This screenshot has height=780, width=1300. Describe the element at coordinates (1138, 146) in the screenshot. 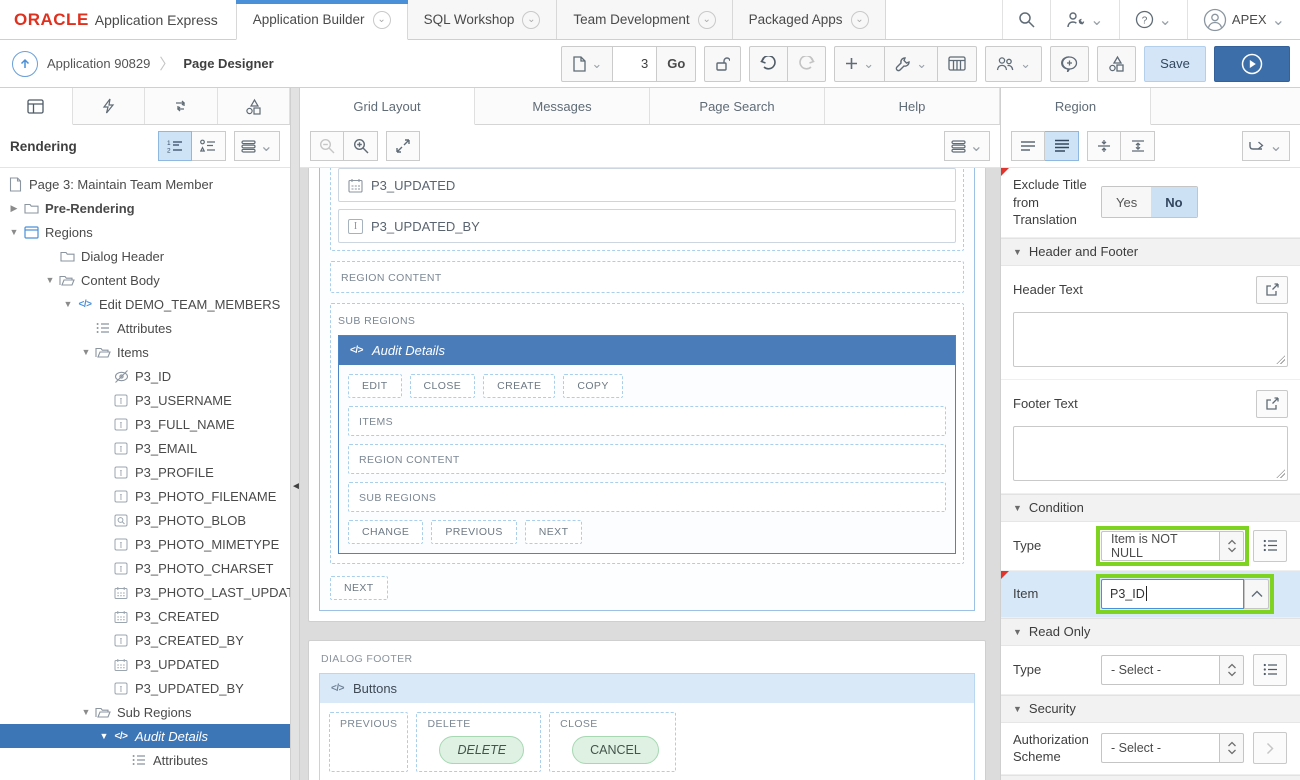

I see `expand-all-button` at that location.